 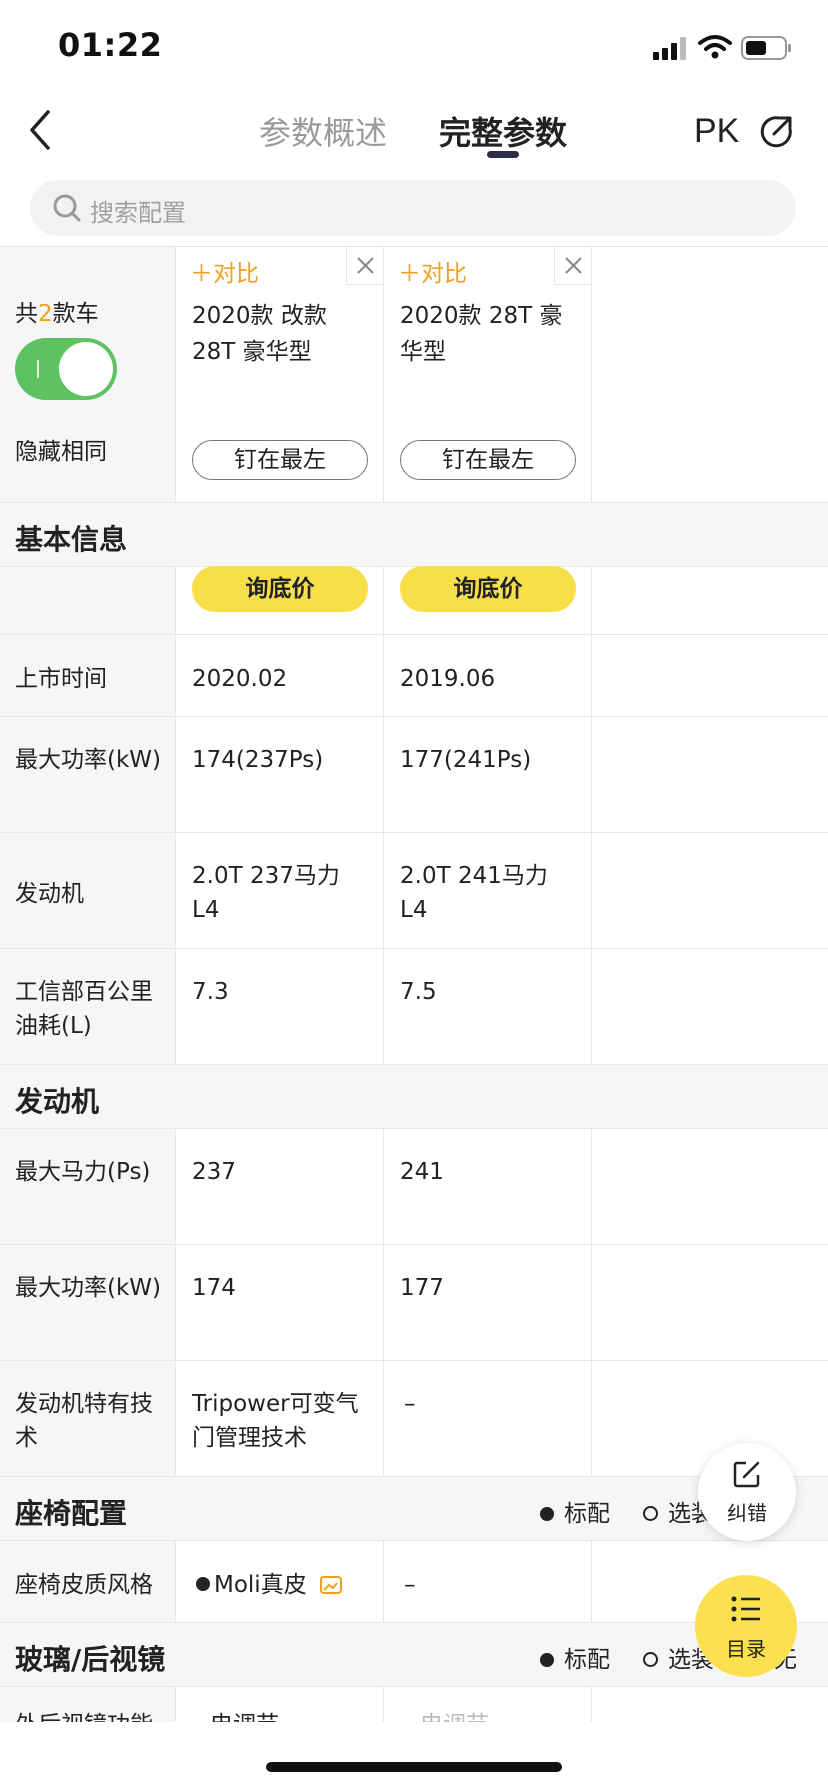 I want to click on section-glass-title: 玻璃/后视镜, so click(x=90, y=1659).